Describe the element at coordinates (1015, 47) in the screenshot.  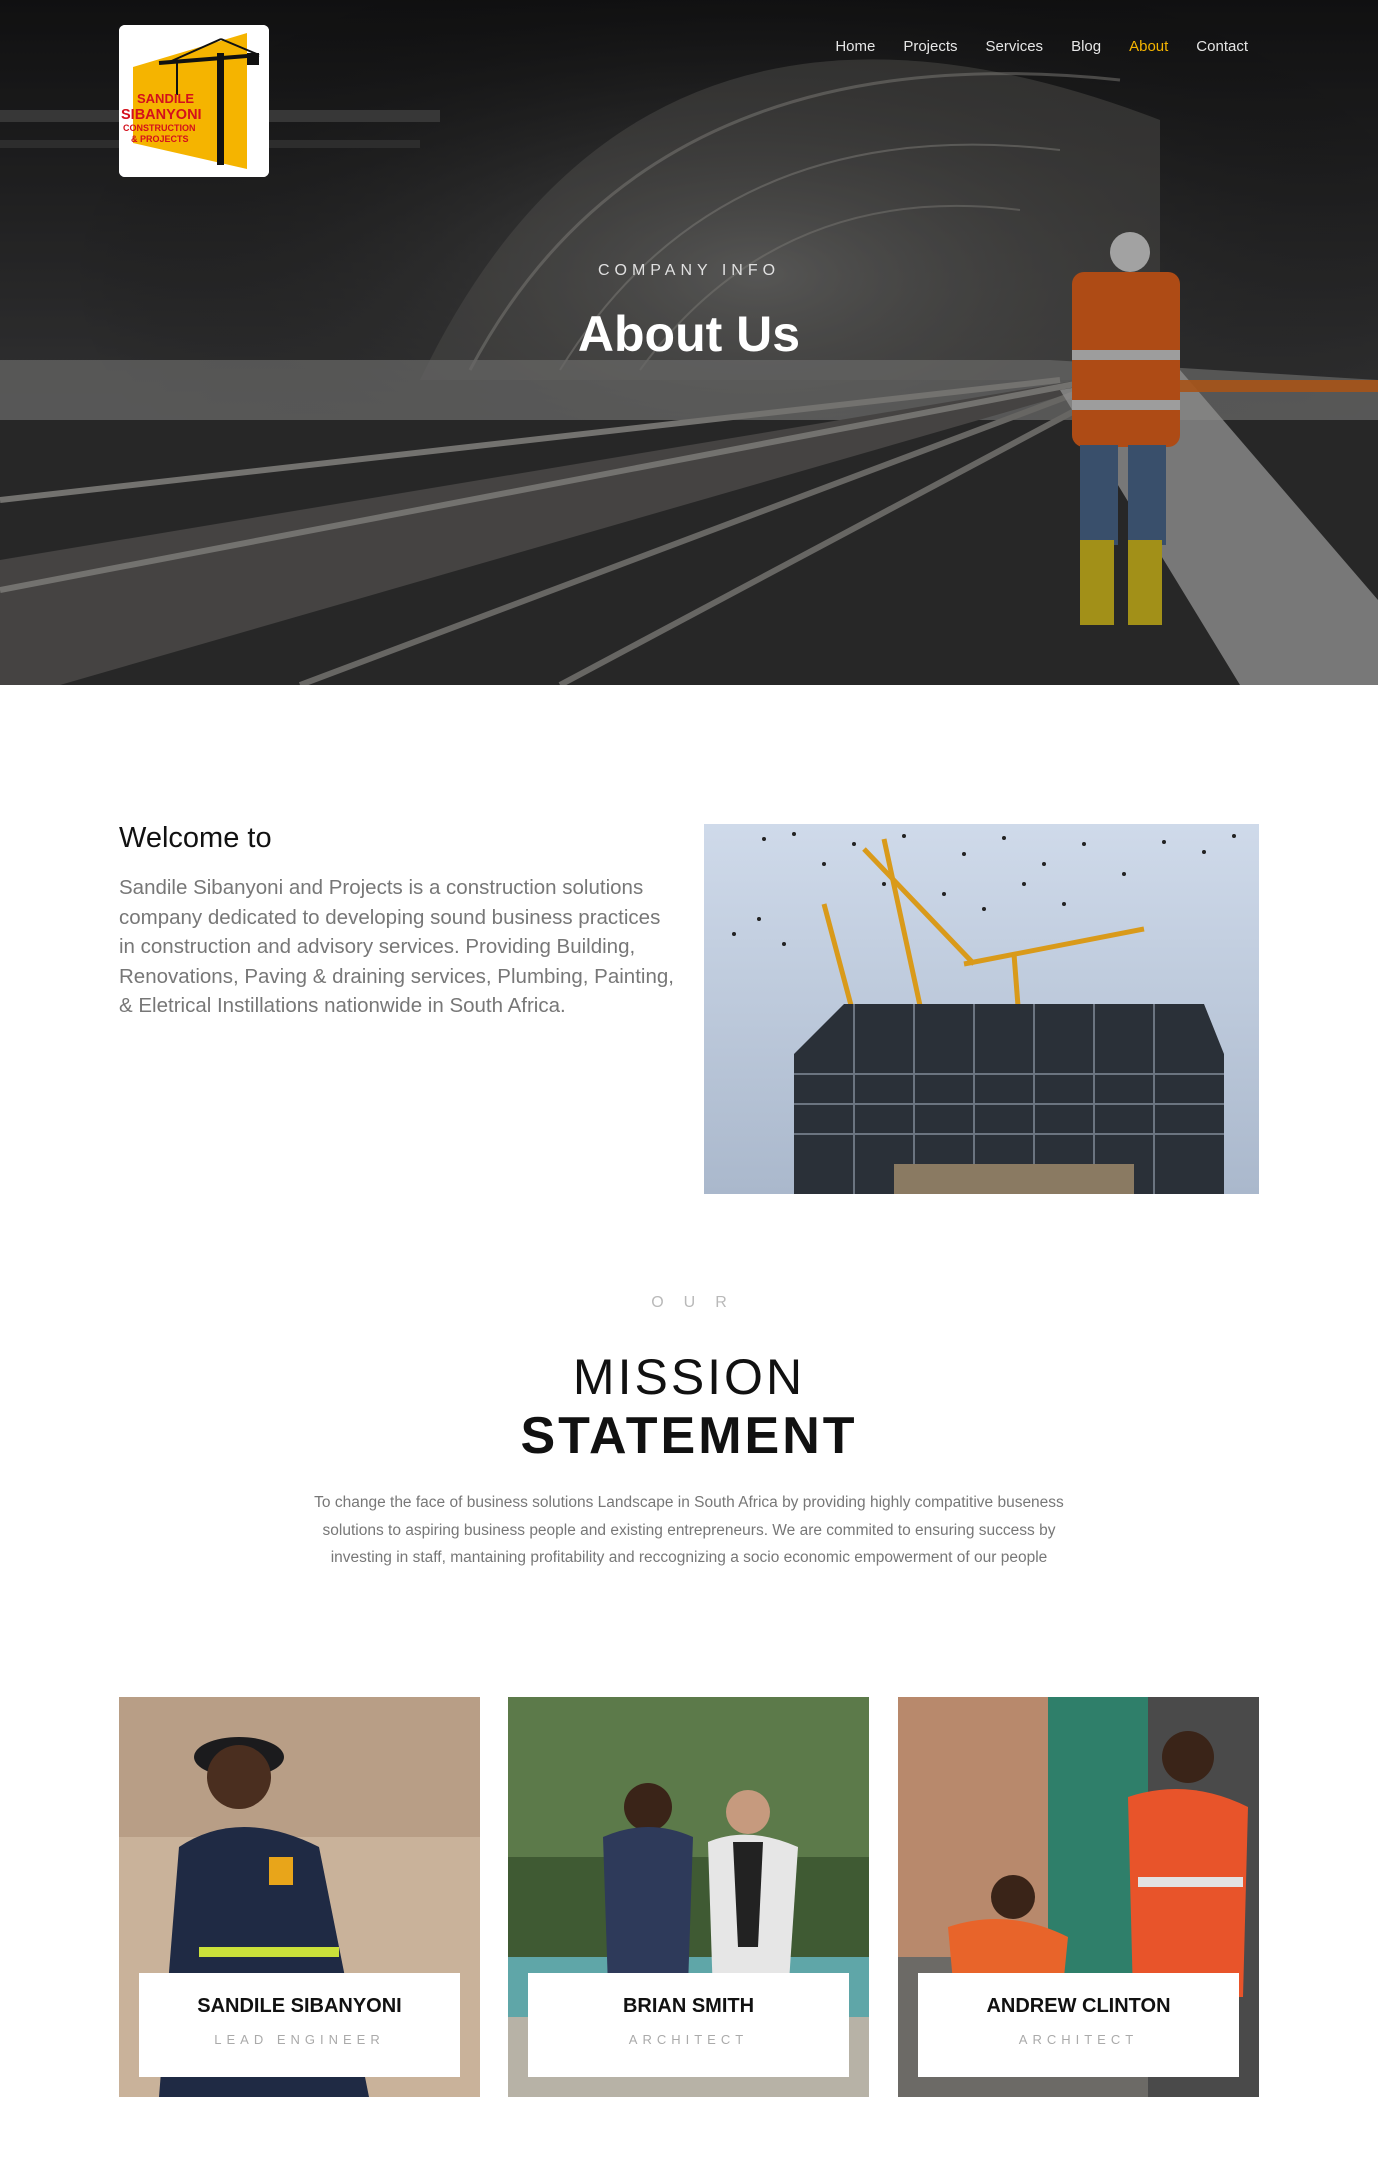
I see `nav-item-services: Services` at that location.